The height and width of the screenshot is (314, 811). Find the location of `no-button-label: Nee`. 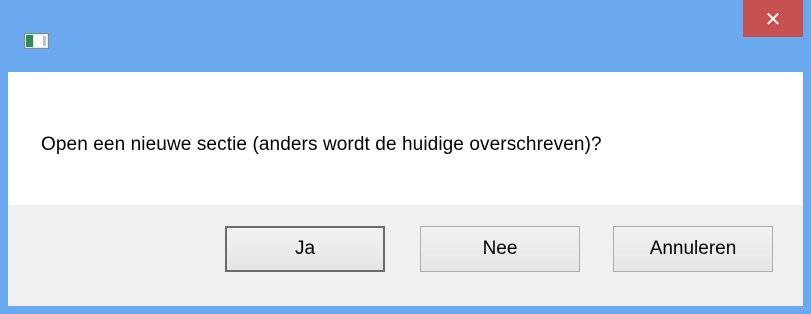

no-button-label: Nee is located at coordinates (500, 248).